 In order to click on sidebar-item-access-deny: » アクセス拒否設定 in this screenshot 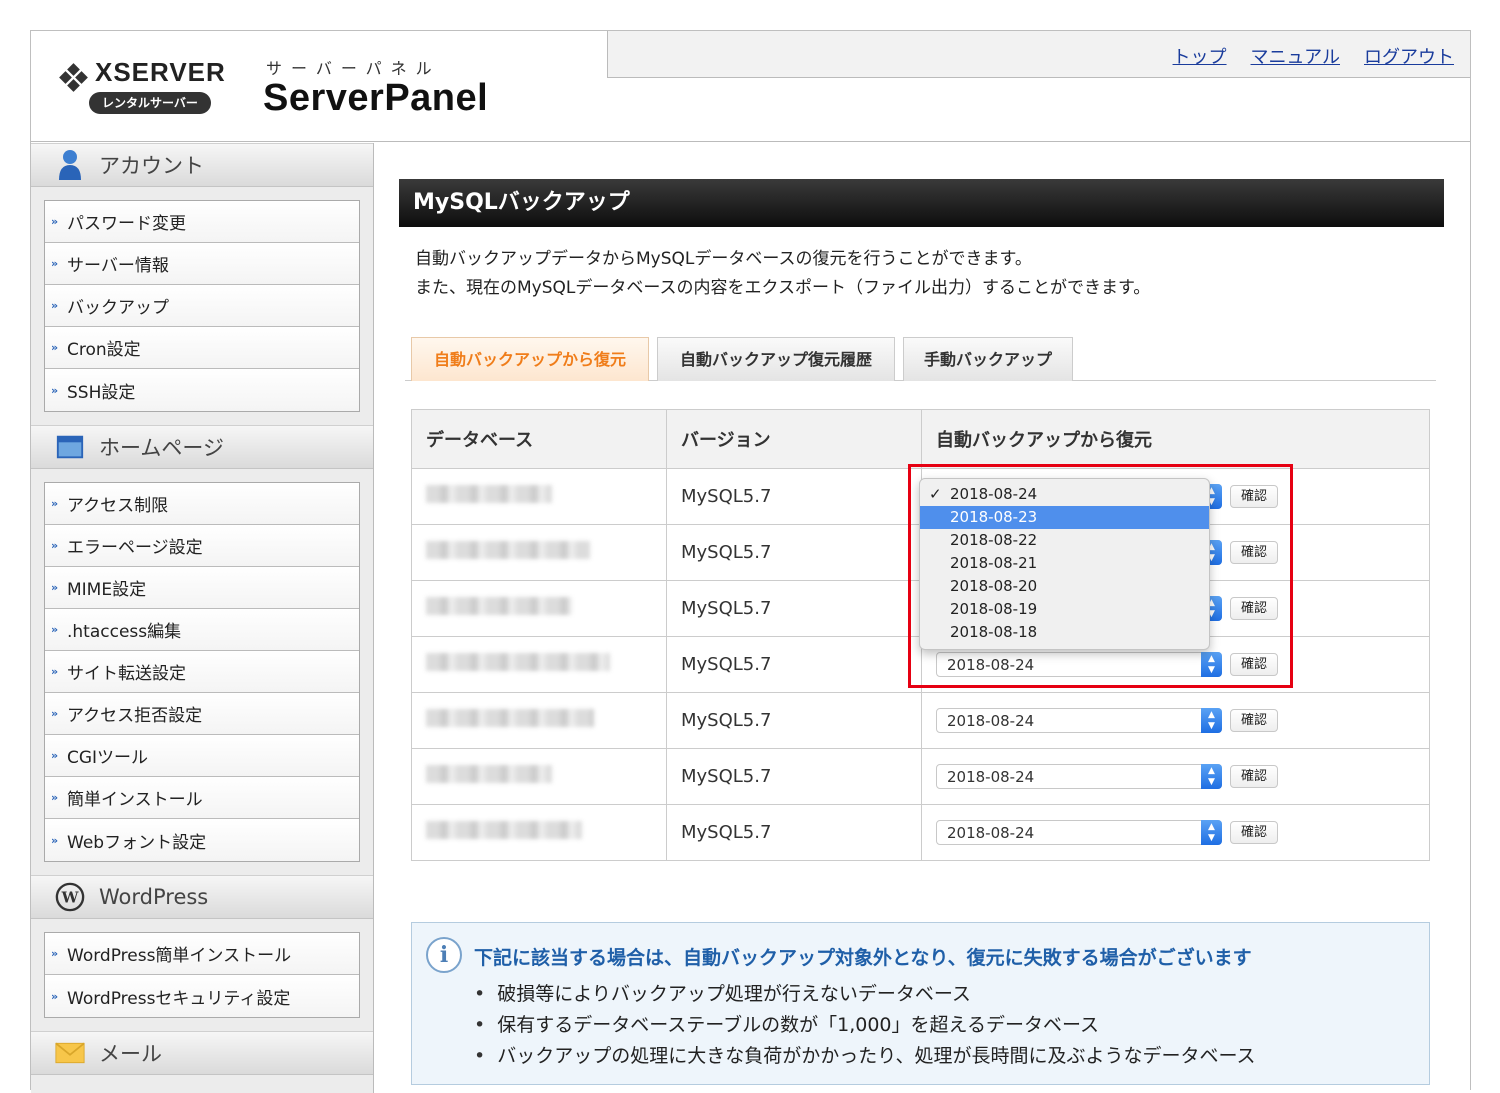, I will do `click(202, 714)`.